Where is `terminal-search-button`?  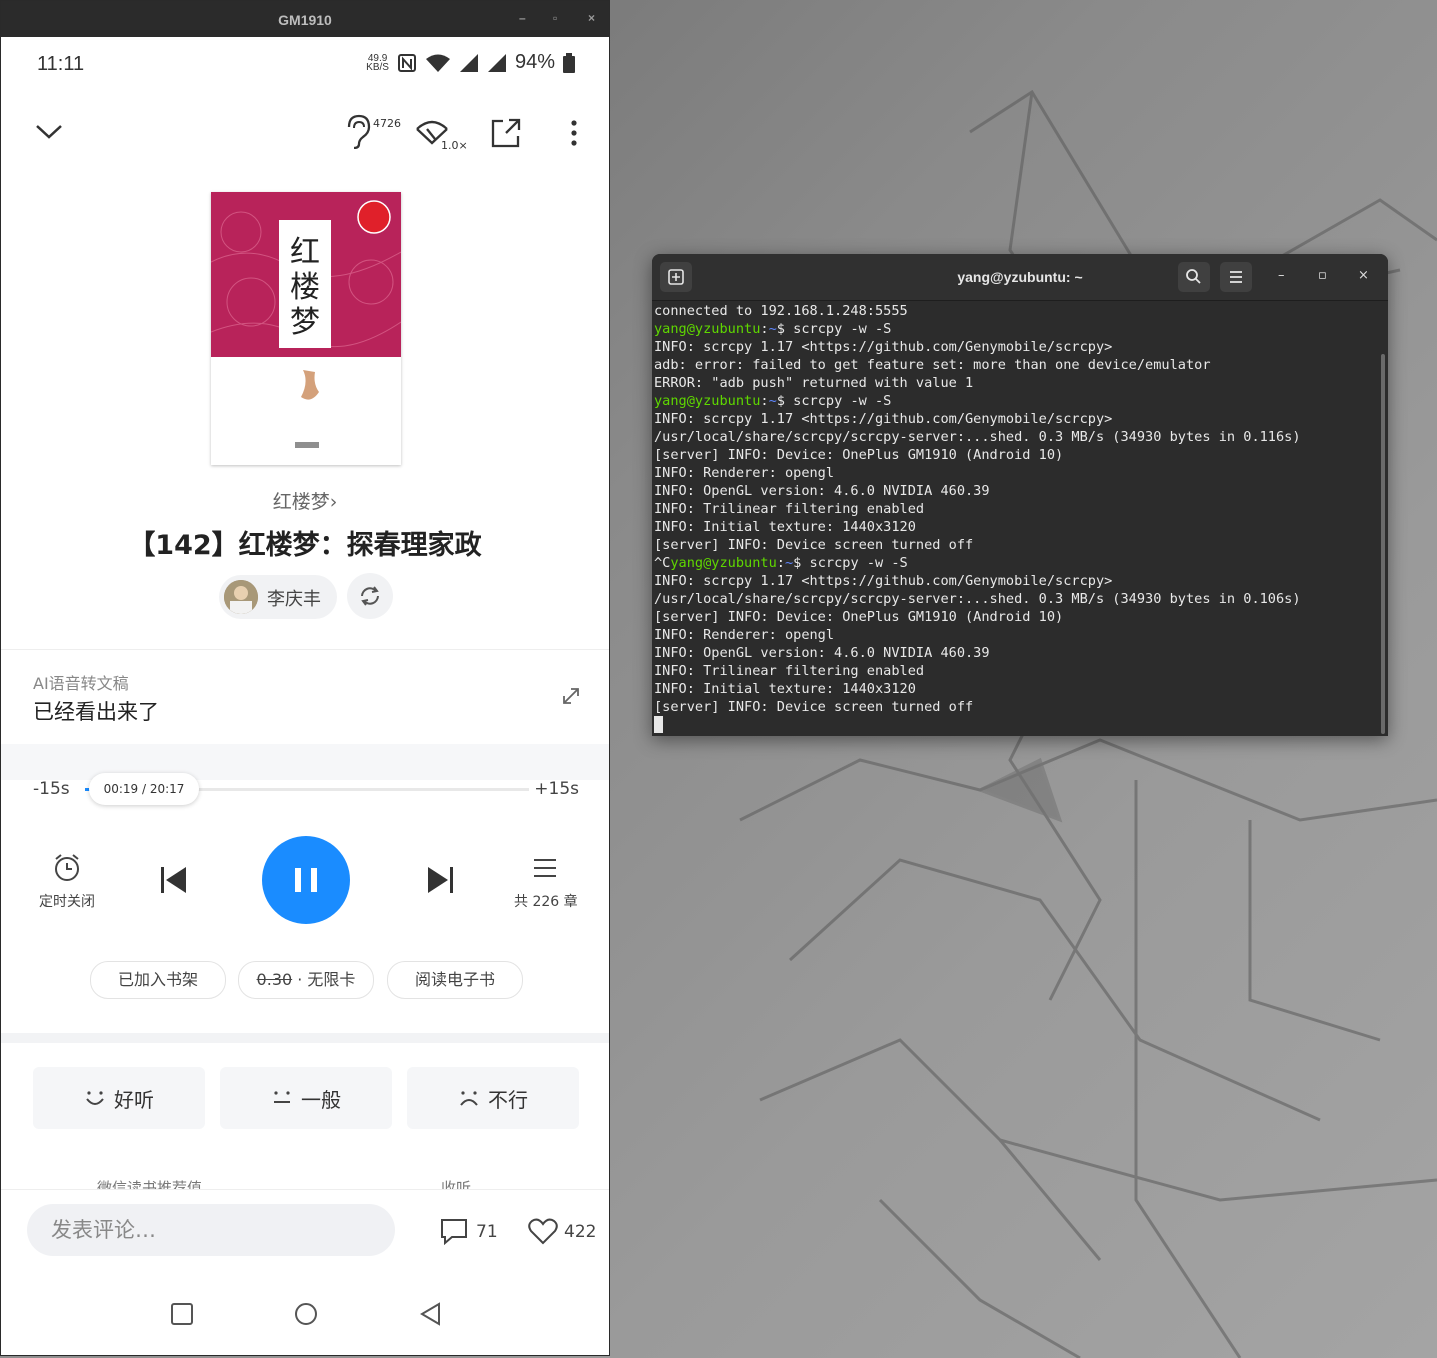 terminal-search-button is located at coordinates (1194, 277).